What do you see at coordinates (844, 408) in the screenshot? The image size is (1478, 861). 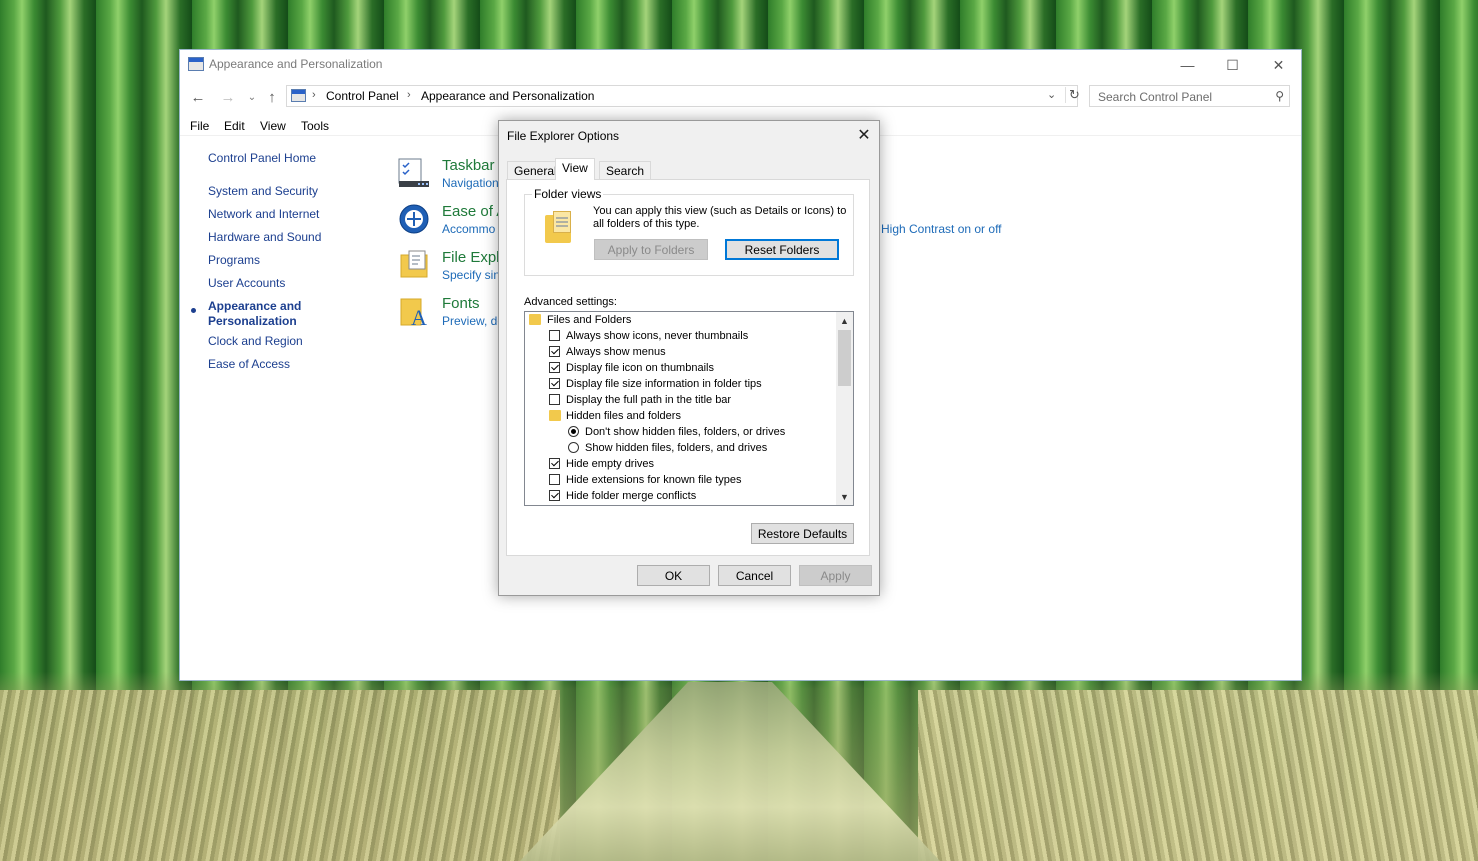 I see `vertical-scrollbar: ▲ ▼` at bounding box center [844, 408].